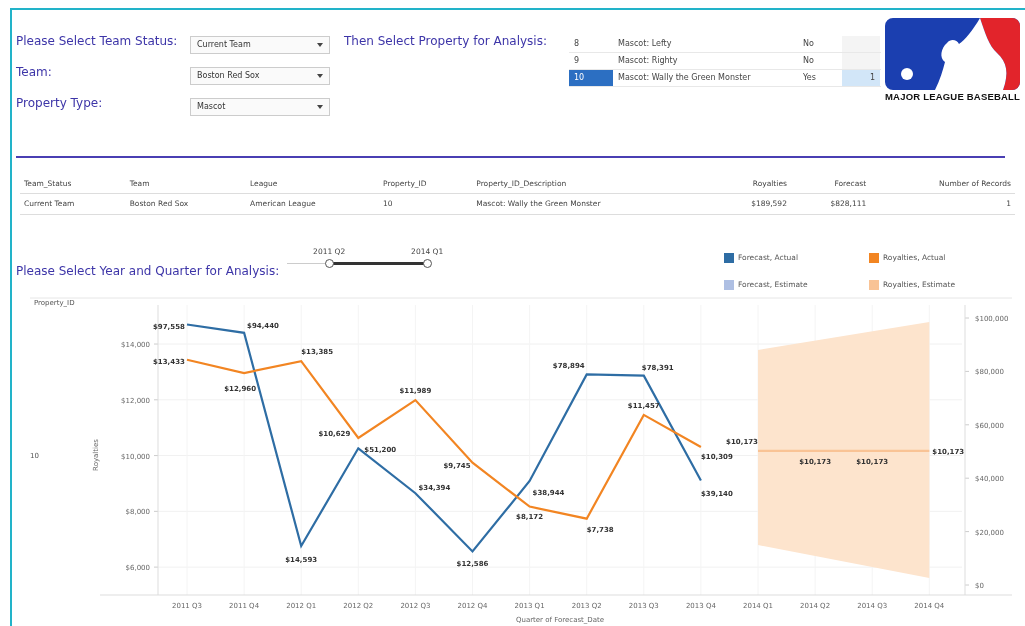  I want to click on filter-label: Please Select Team Status:, so click(97, 41).